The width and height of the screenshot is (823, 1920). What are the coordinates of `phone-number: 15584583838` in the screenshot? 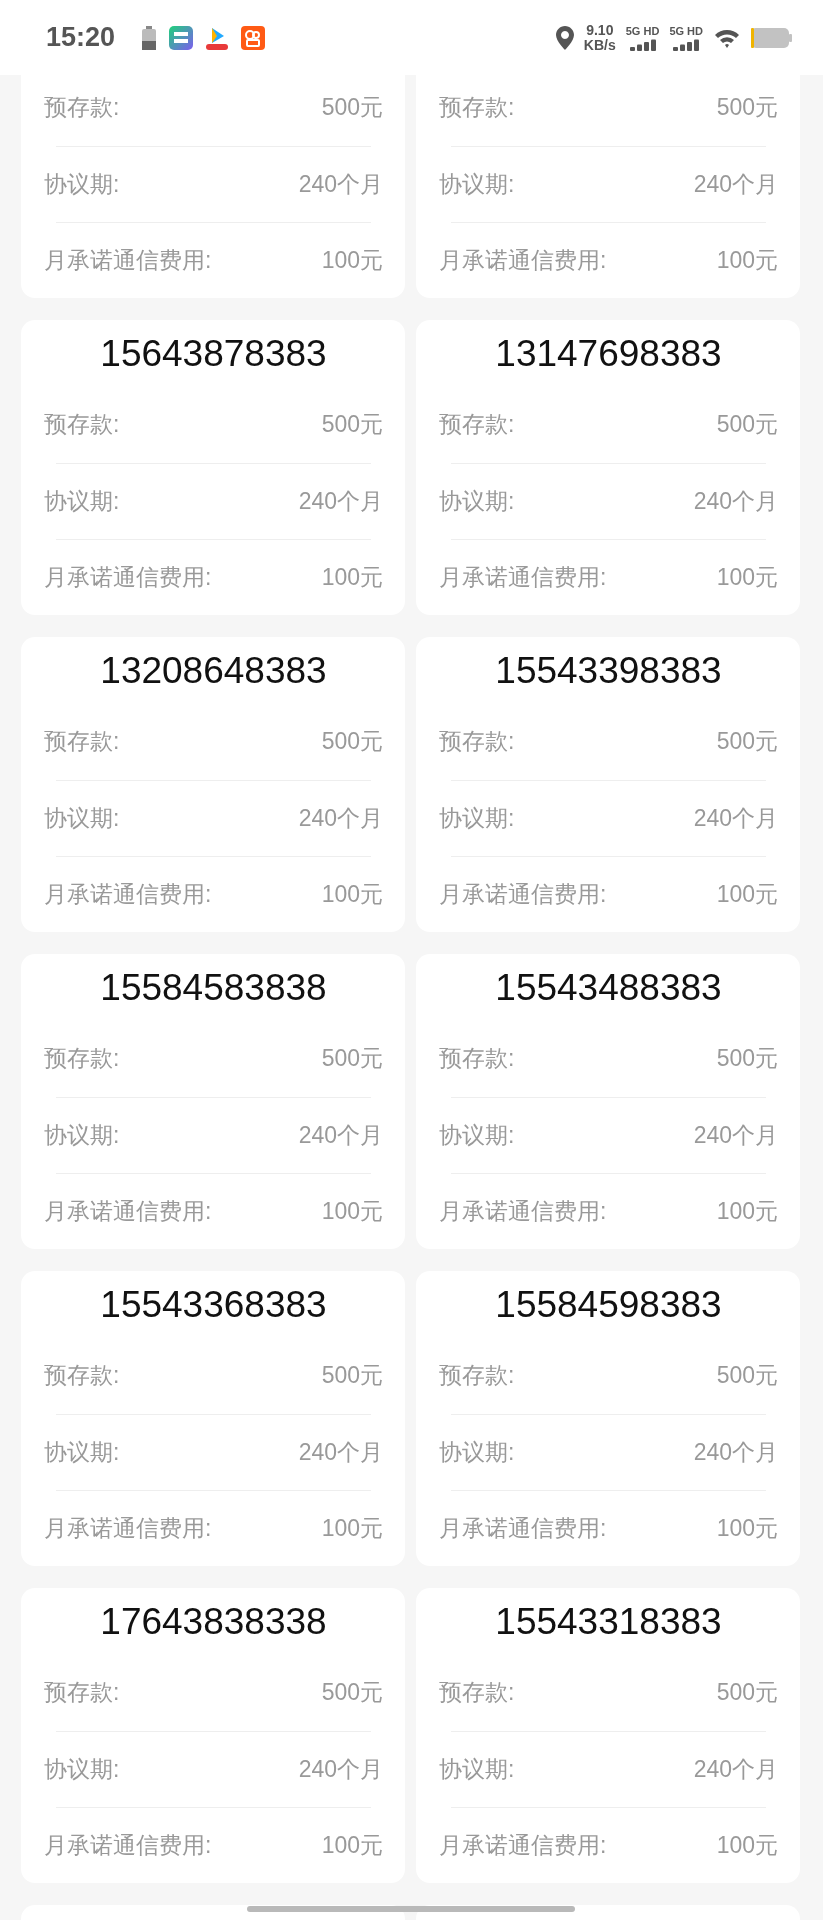 It's located at (213, 987).